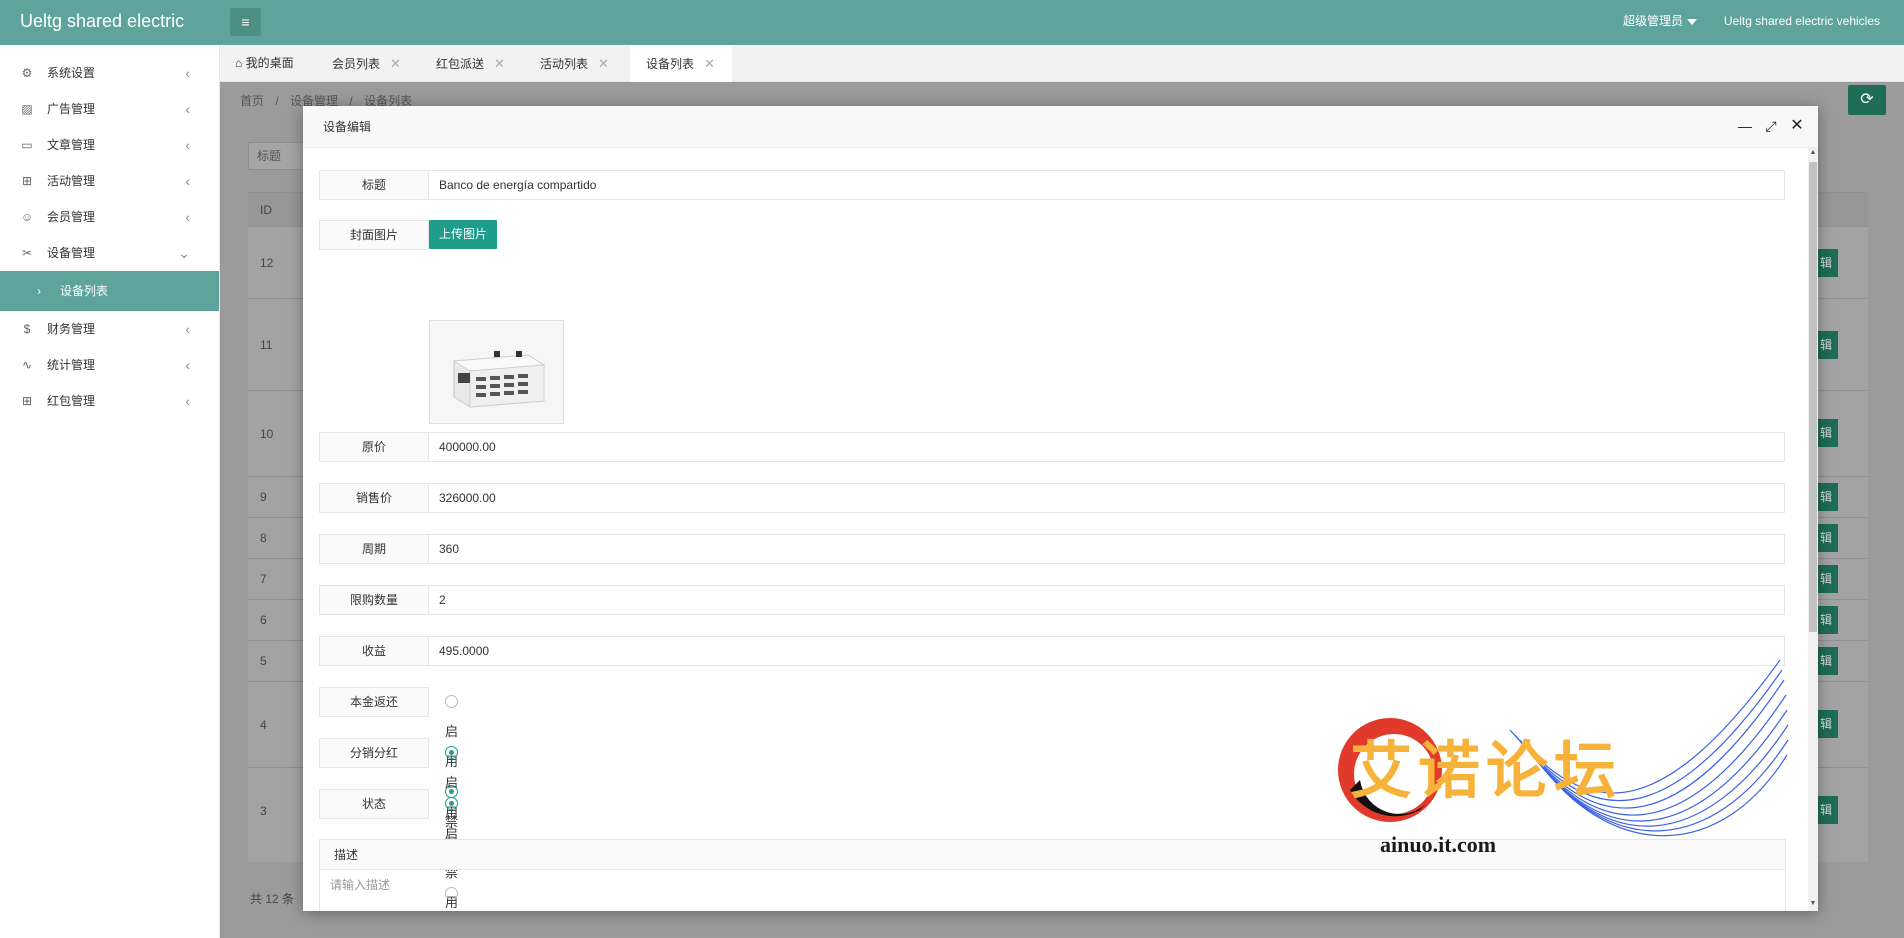 This screenshot has height=938, width=1904. What do you see at coordinates (109, 109) in the screenshot?
I see `sidebar-item-ads: ▨ 广告管理 ‹` at bounding box center [109, 109].